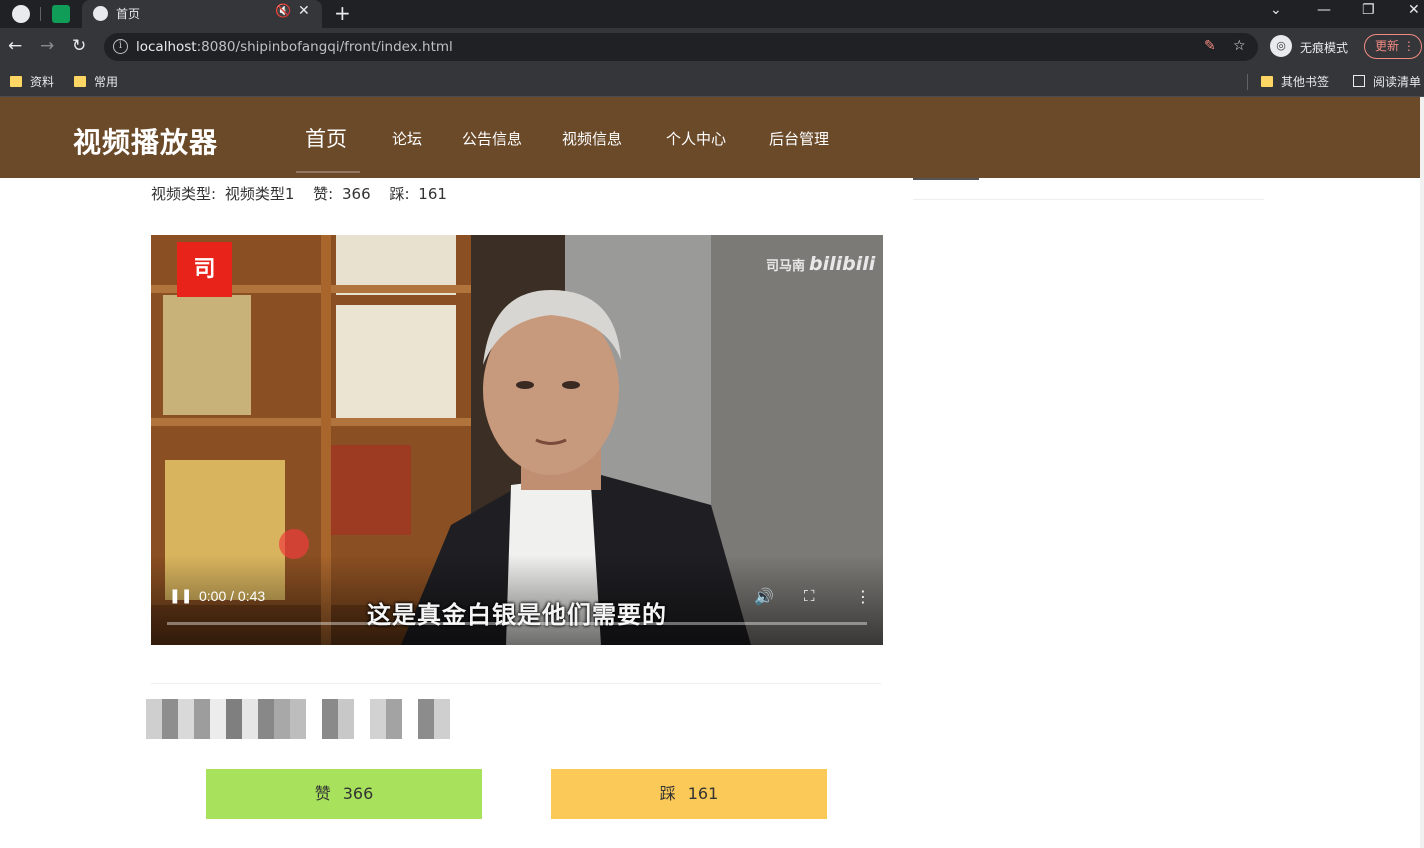 Image resolution: width=1424 pixels, height=848 pixels. Describe the element at coordinates (712, 81) in the screenshot. I see `bookmarks-bar: 资料 常用 其他书签 阅读清单` at that location.